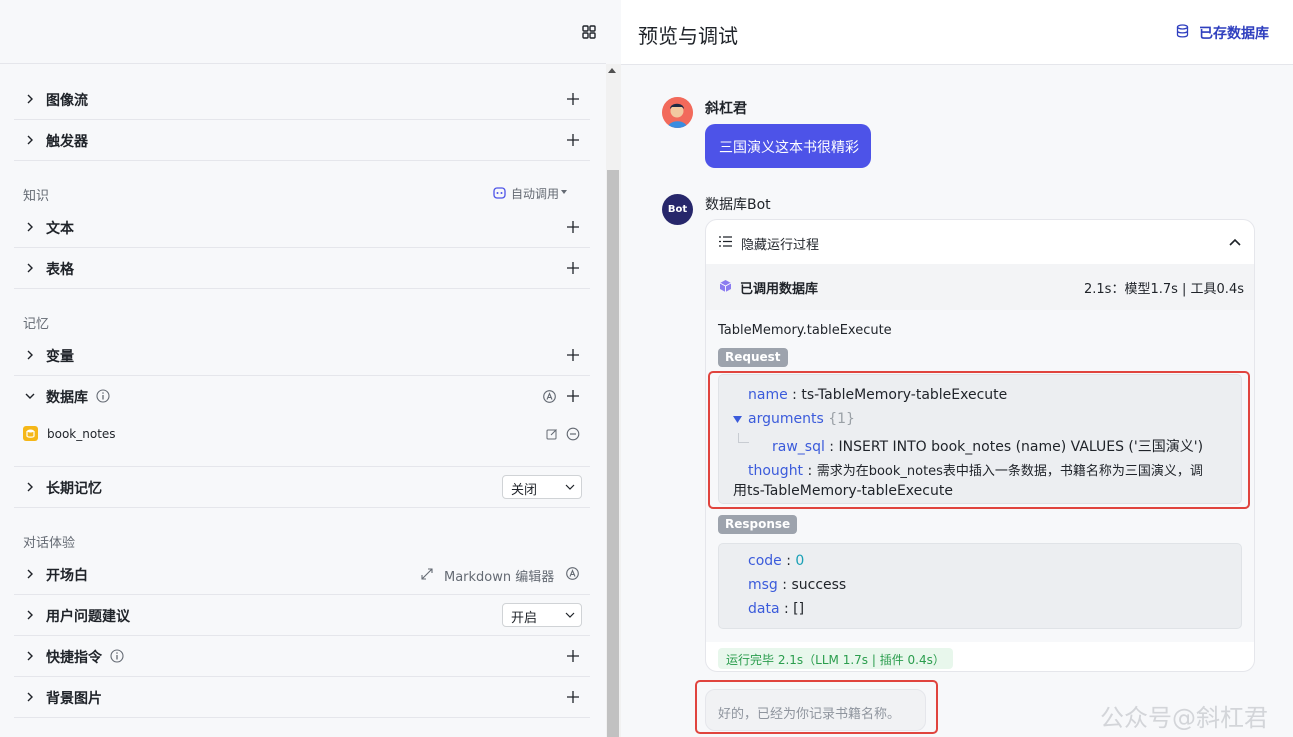 The width and height of the screenshot is (1293, 737). Describe the element at coordinates (753, 357) in the screenshot. I see `request-tag: Request` at that location.